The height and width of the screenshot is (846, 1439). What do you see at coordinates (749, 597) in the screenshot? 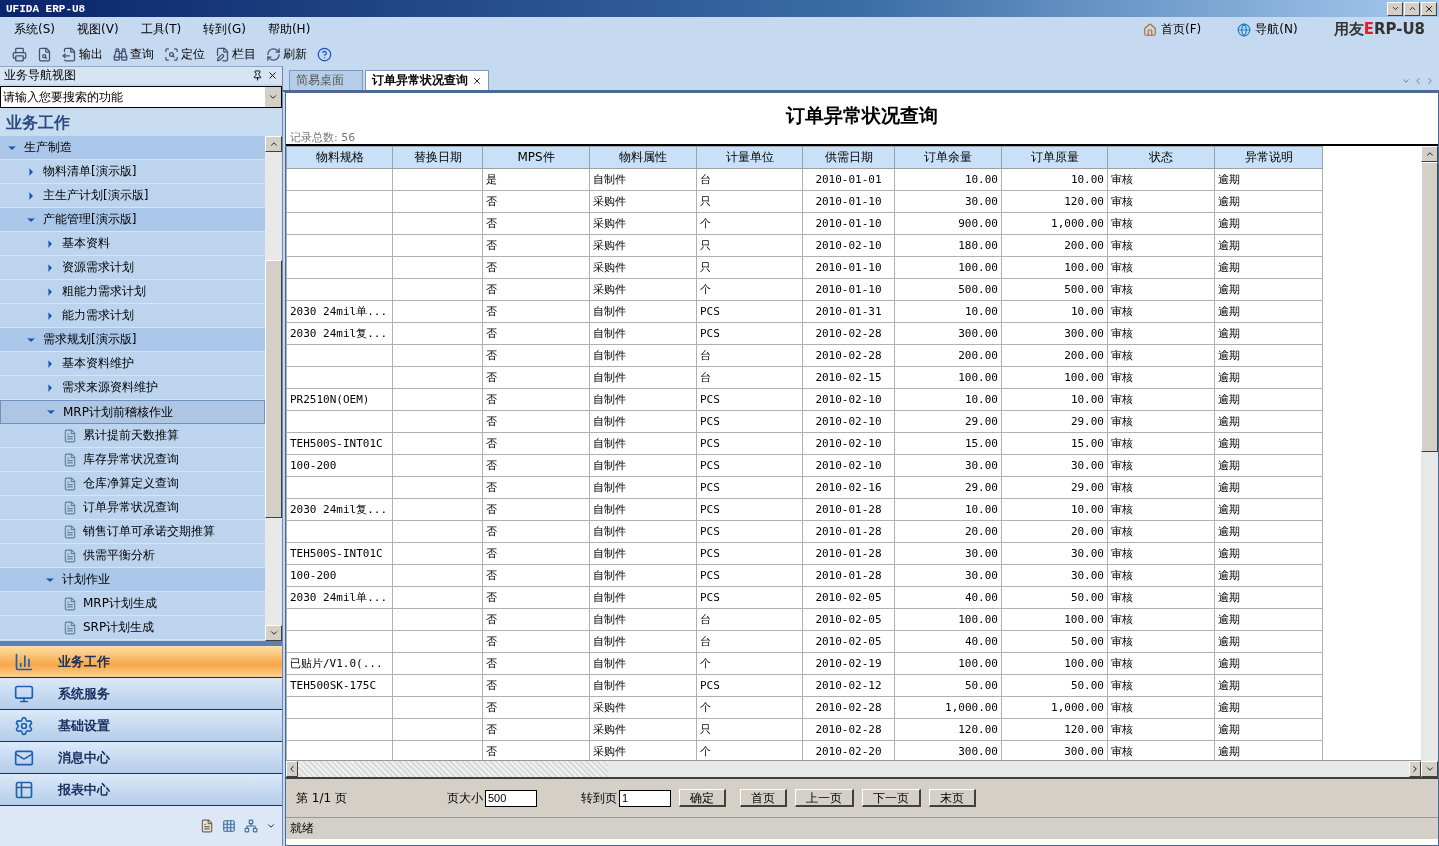
I see `table-cell: PCS` at bounding box center [749, 597].